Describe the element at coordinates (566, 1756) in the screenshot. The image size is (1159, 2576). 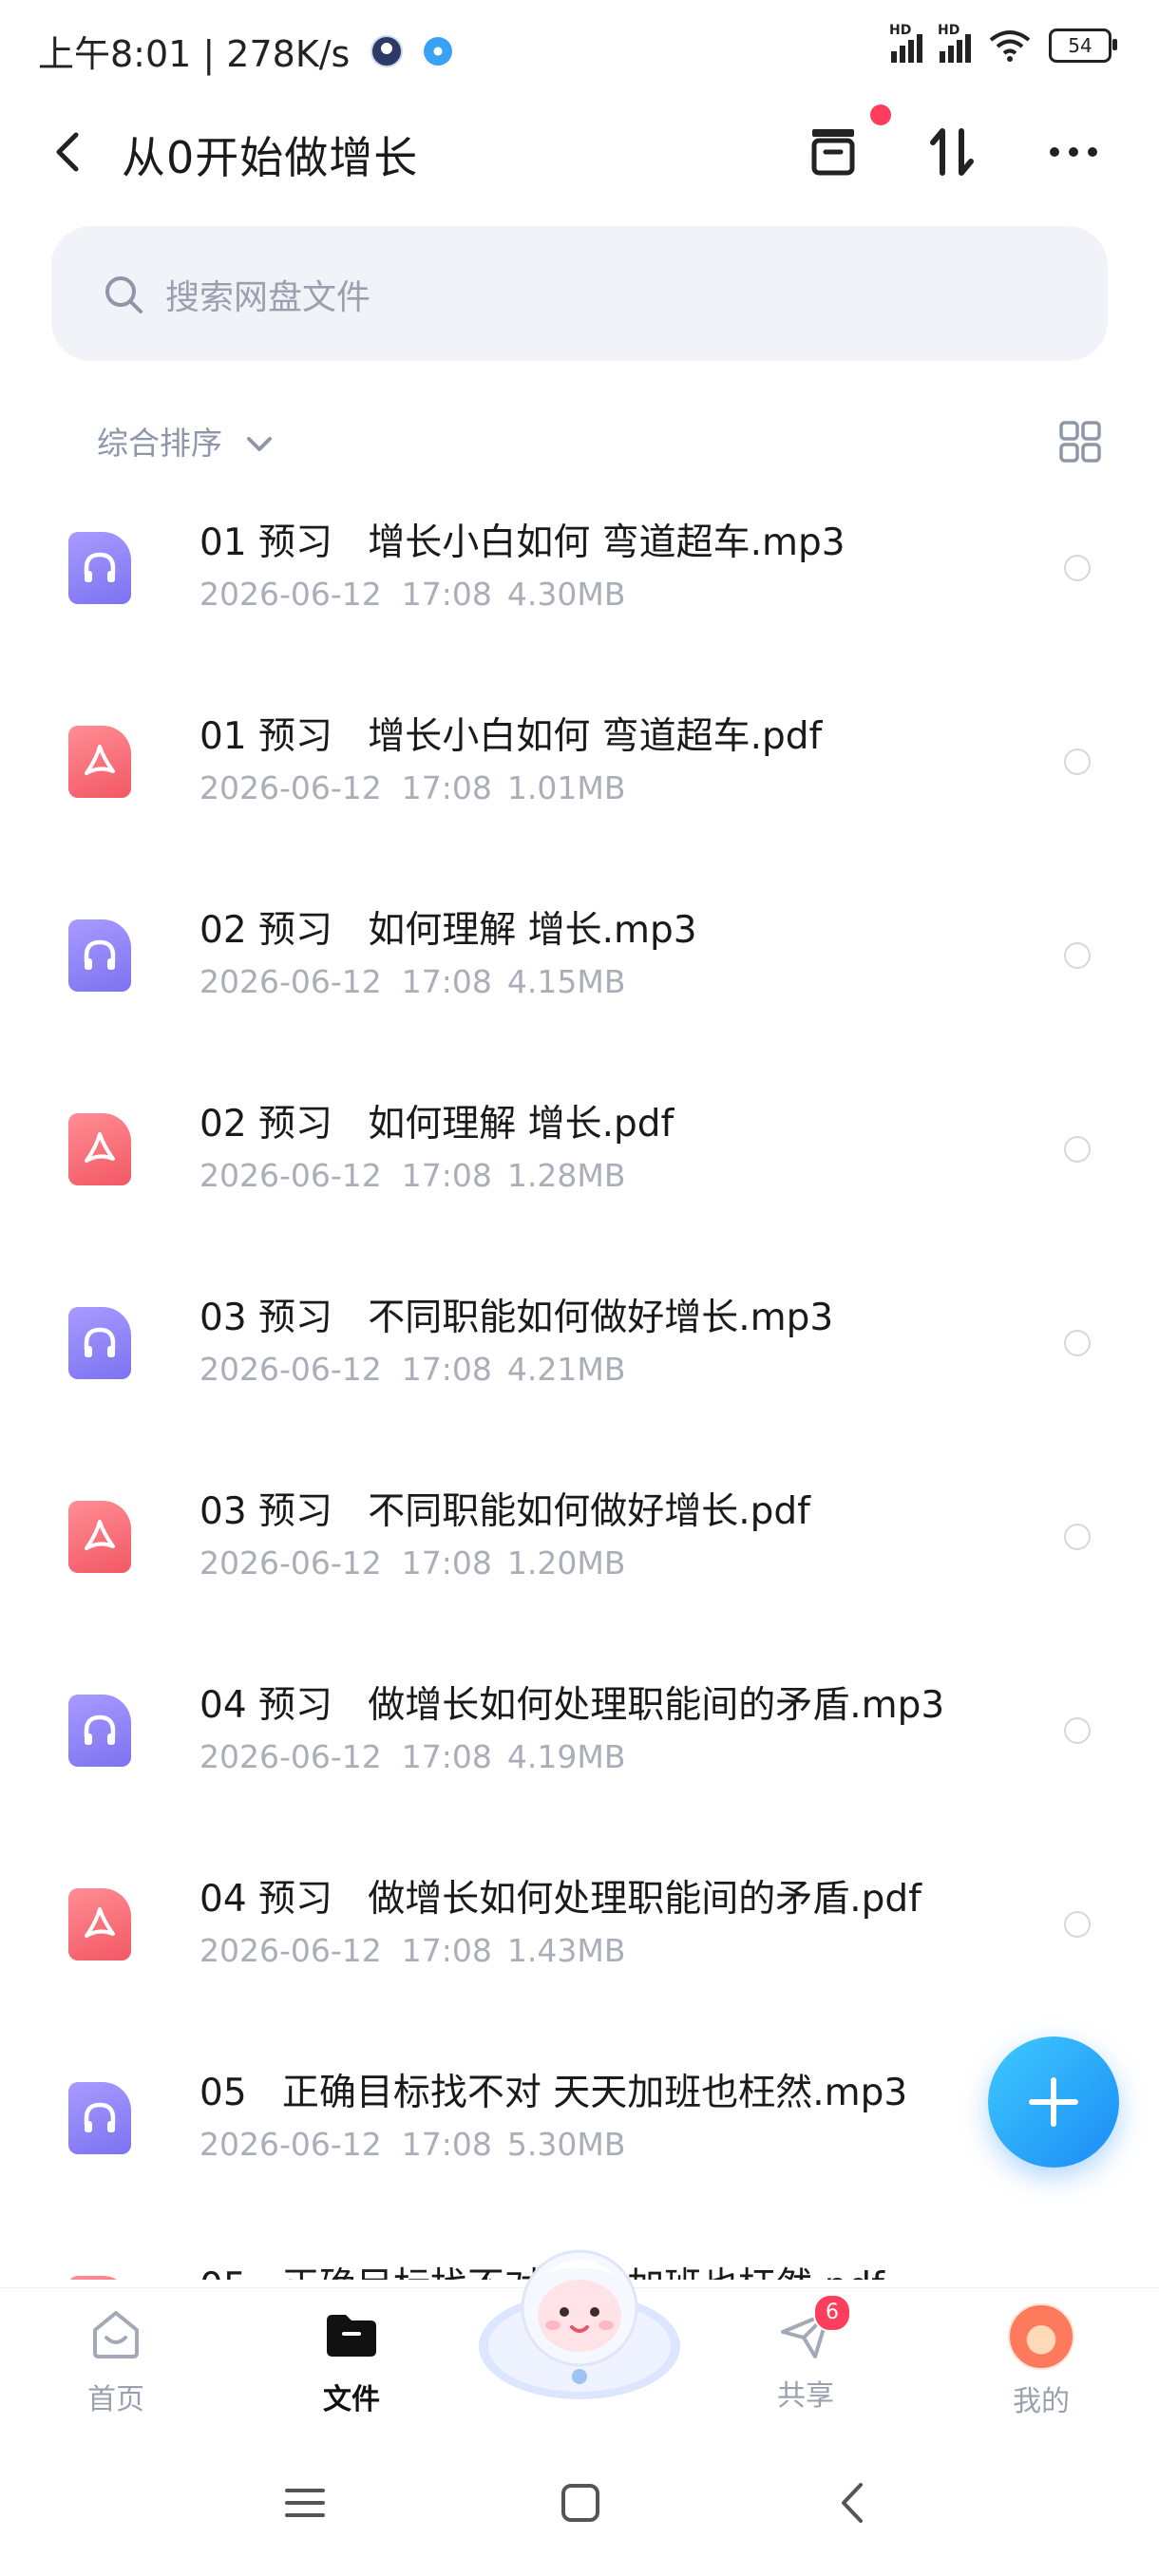
I see `file-size: 4.19MB` at that location.